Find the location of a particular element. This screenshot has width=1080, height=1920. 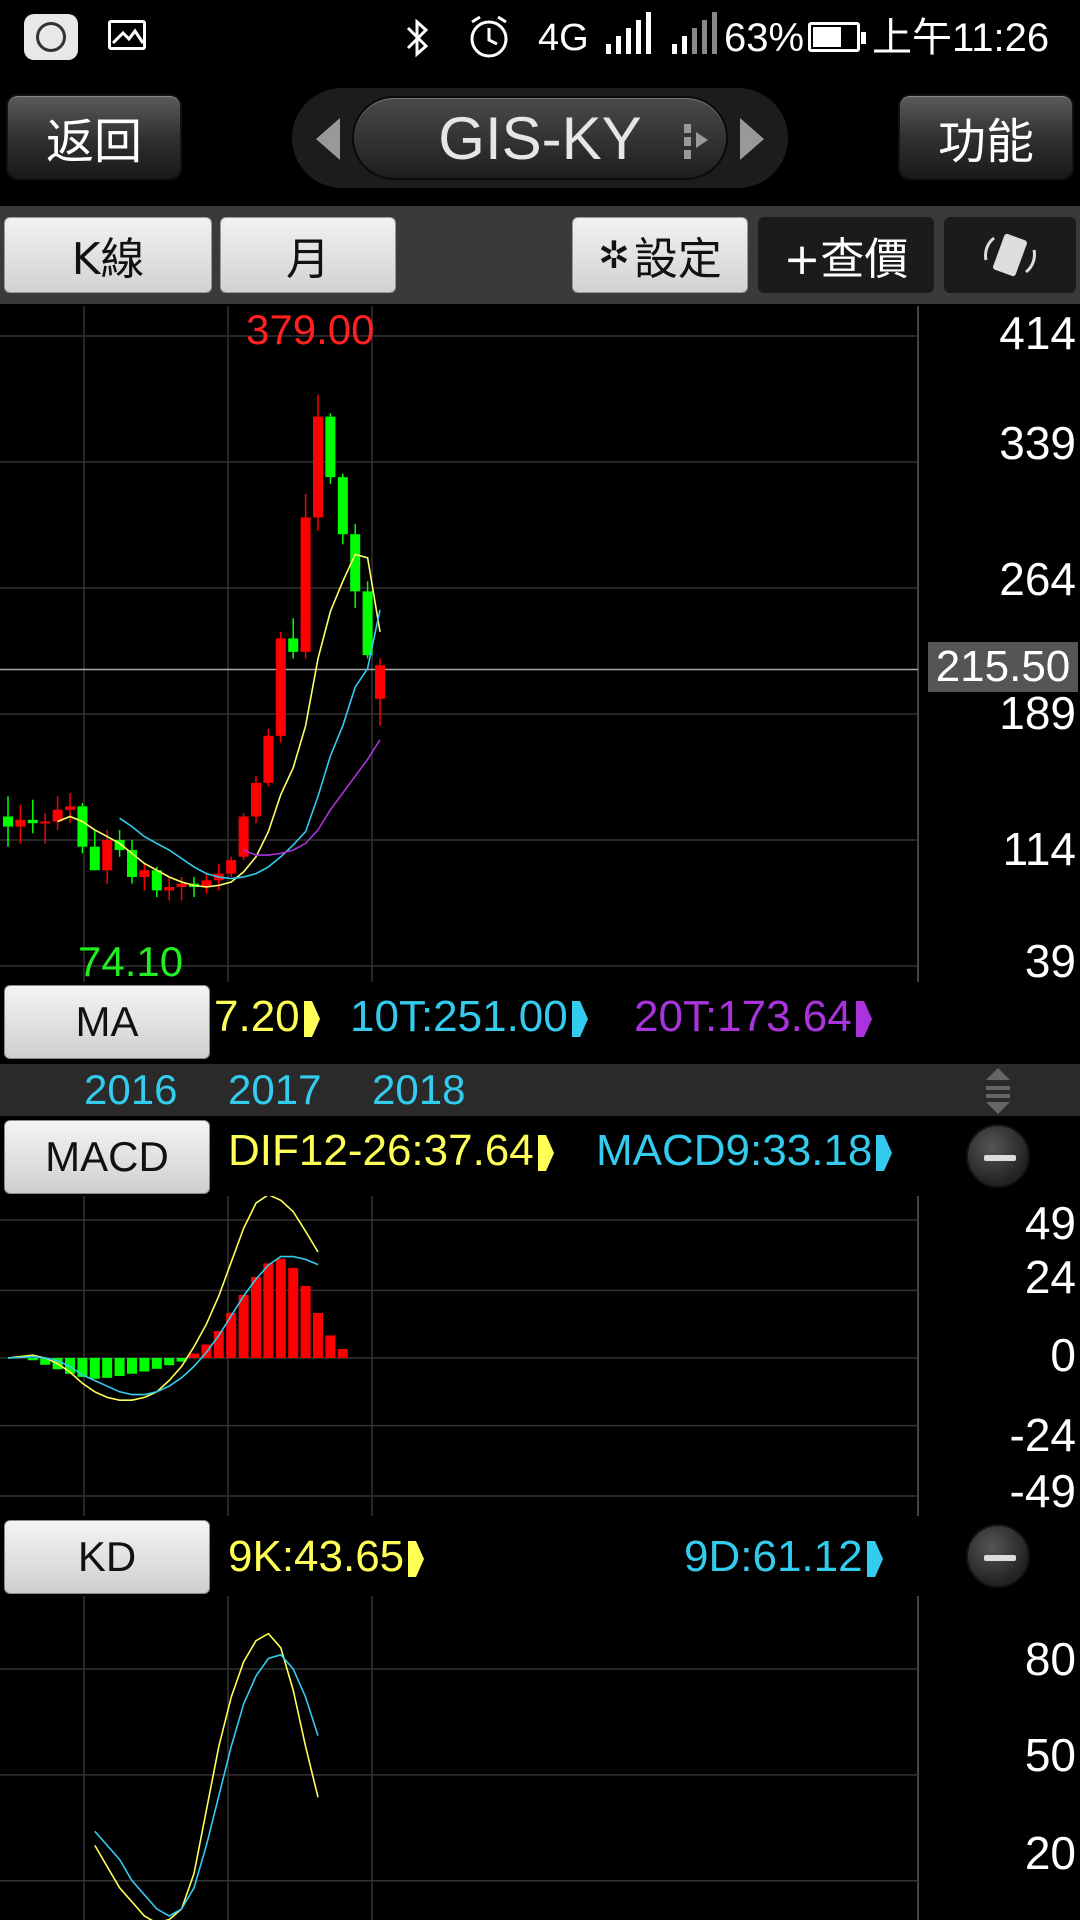

stock-selector: GIS-KY is located at coordinates (540, 138).